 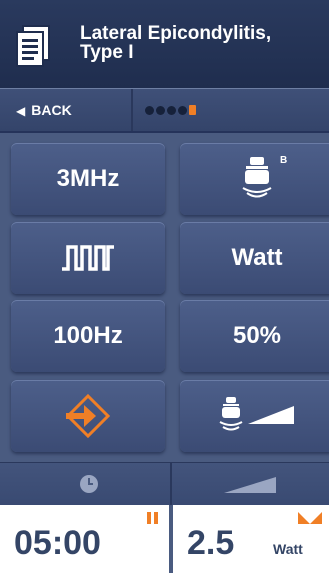 What do you see at coordinates (257, 335) in the screenshot?
I see `duty-cycle-label: 50%` at bounding box center [257, 335].